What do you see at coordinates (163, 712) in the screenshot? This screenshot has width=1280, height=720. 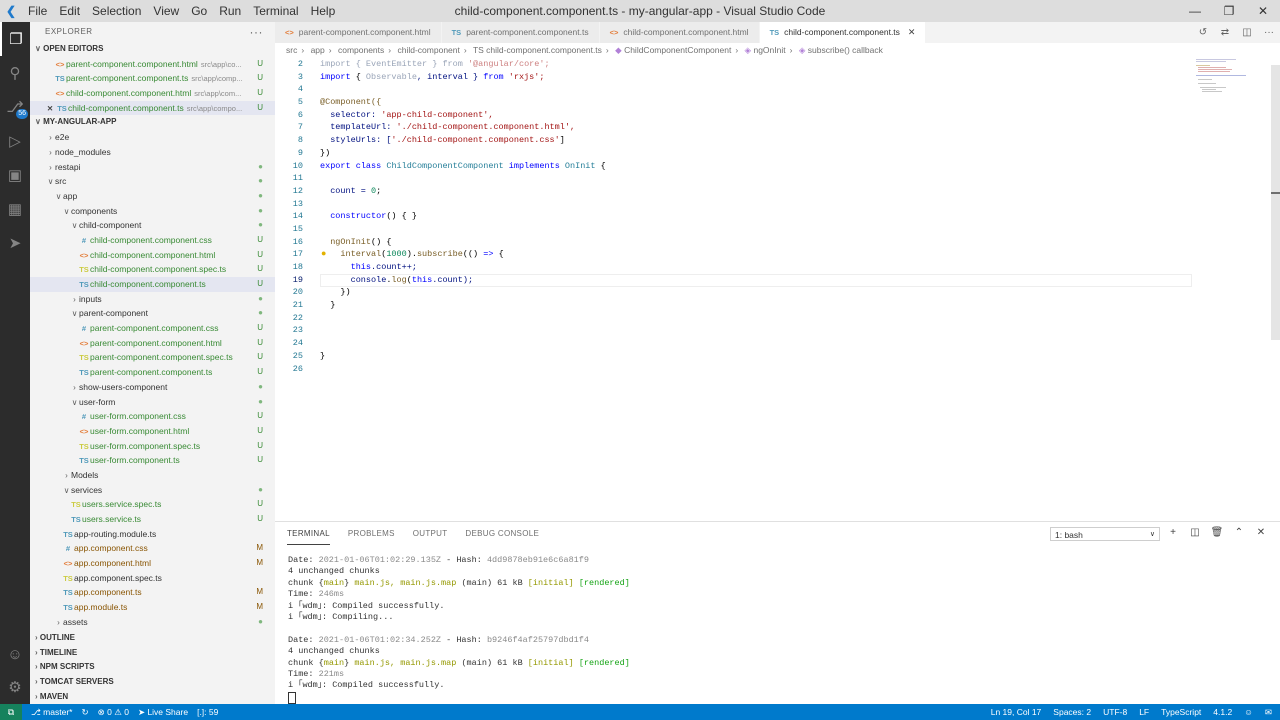 I see `live-share-button: ➤ Live Share` at bounding box center [163, 712].